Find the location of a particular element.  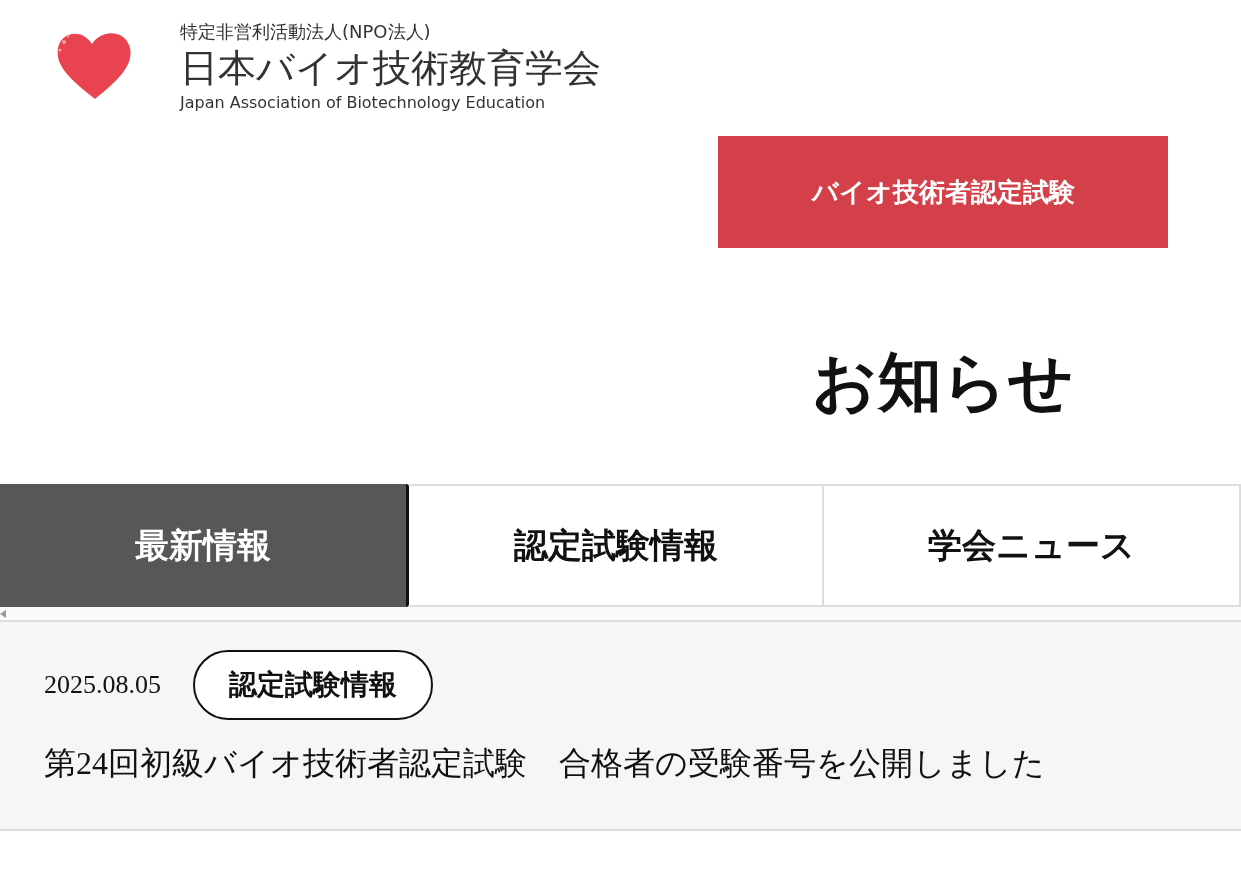

page-heading: お知らせ is located at coordinates (943, 383).